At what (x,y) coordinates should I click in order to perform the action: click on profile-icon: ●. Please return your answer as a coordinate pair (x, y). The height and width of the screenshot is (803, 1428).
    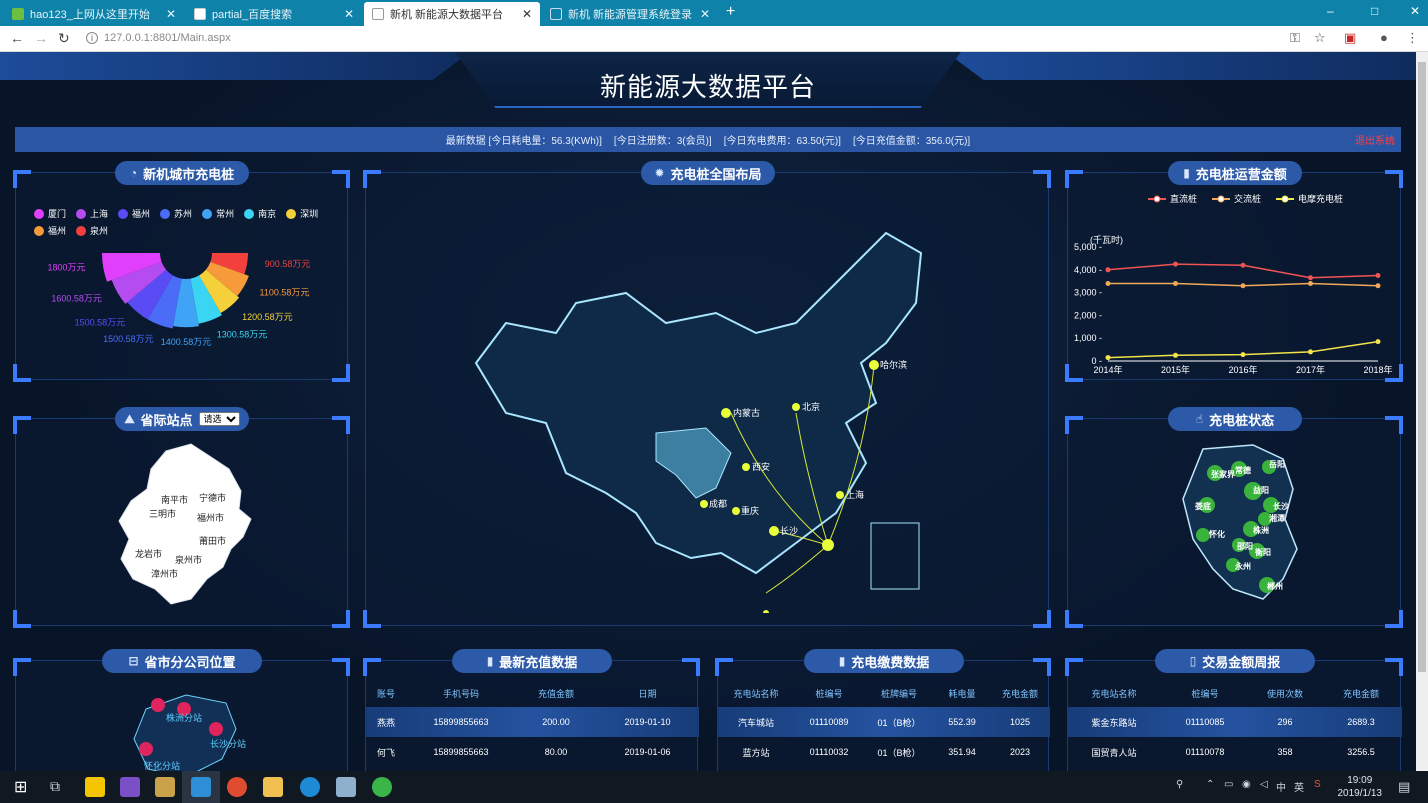
    Looking at the image, I should click on (1384, 37).